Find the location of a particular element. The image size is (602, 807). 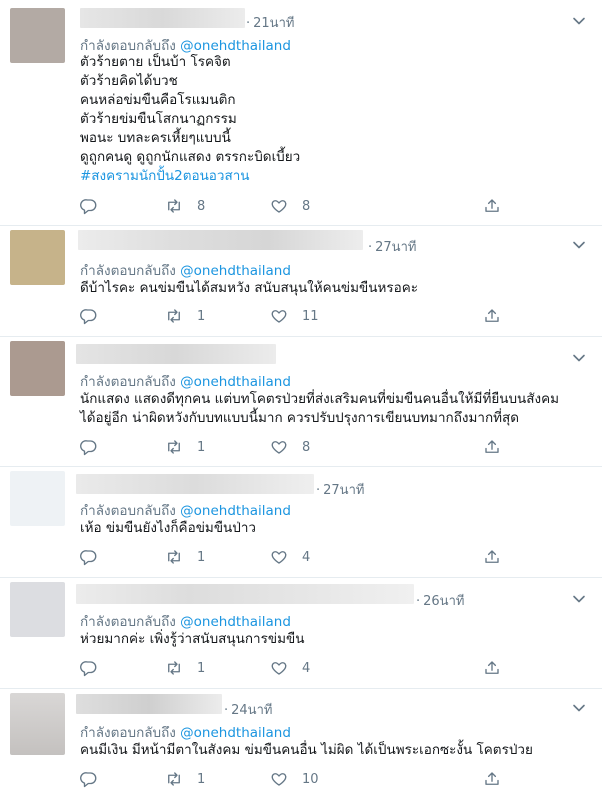

tweet-time: · 26นาที is located at coordinates (440, 600).